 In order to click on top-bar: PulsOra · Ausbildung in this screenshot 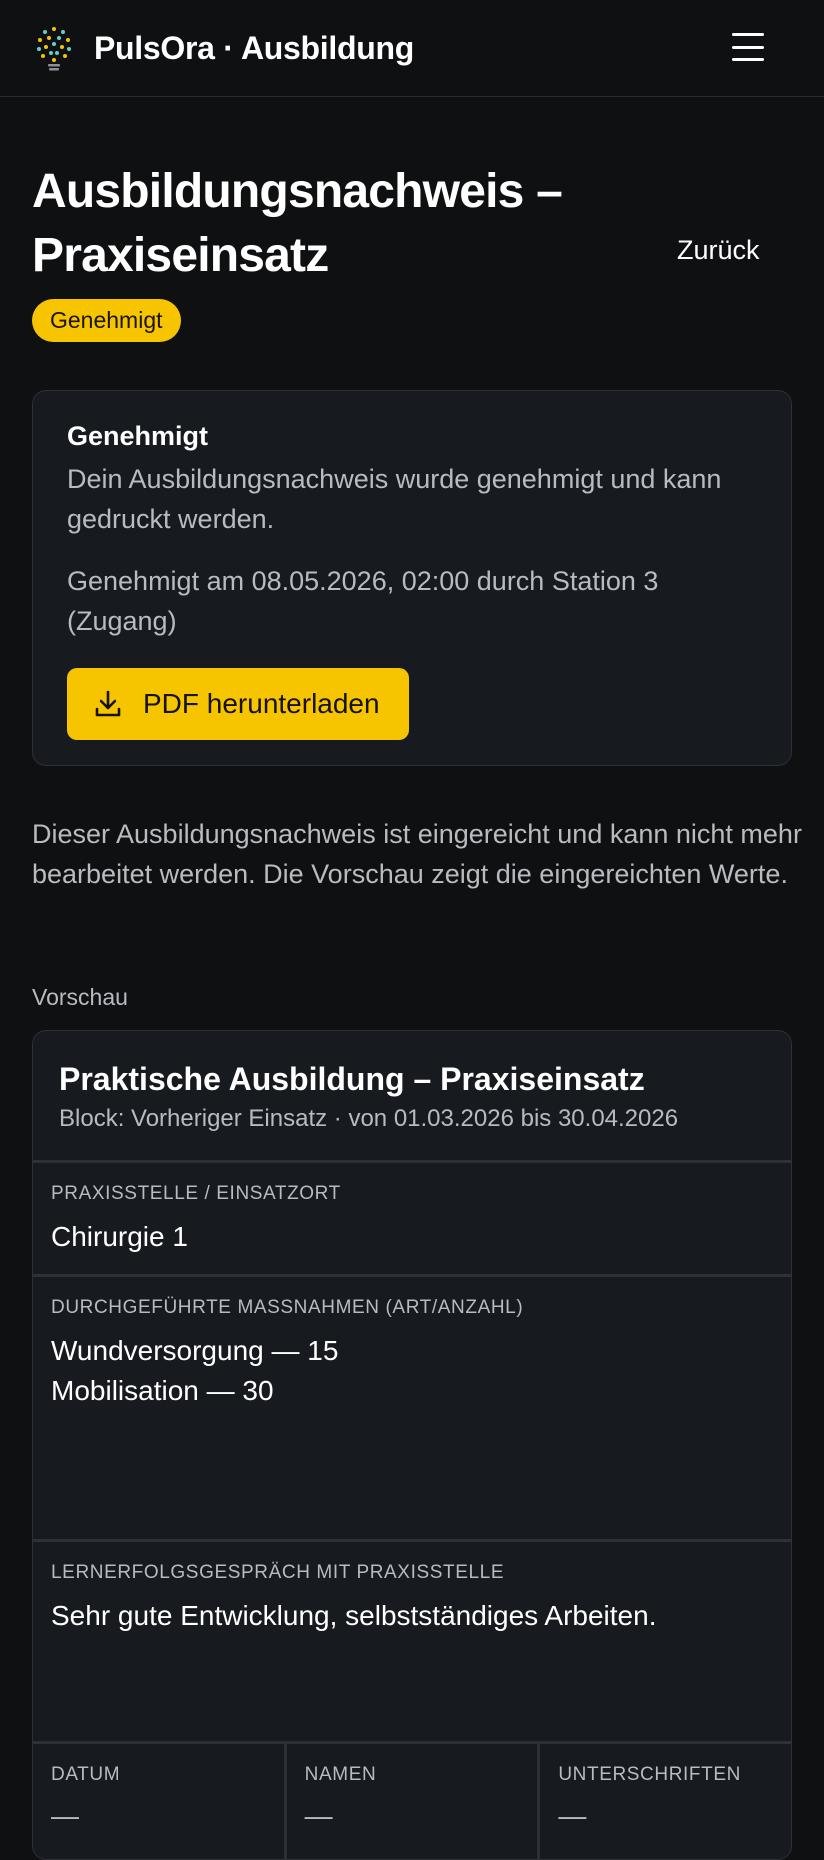, I will do `click(412, 48)`.